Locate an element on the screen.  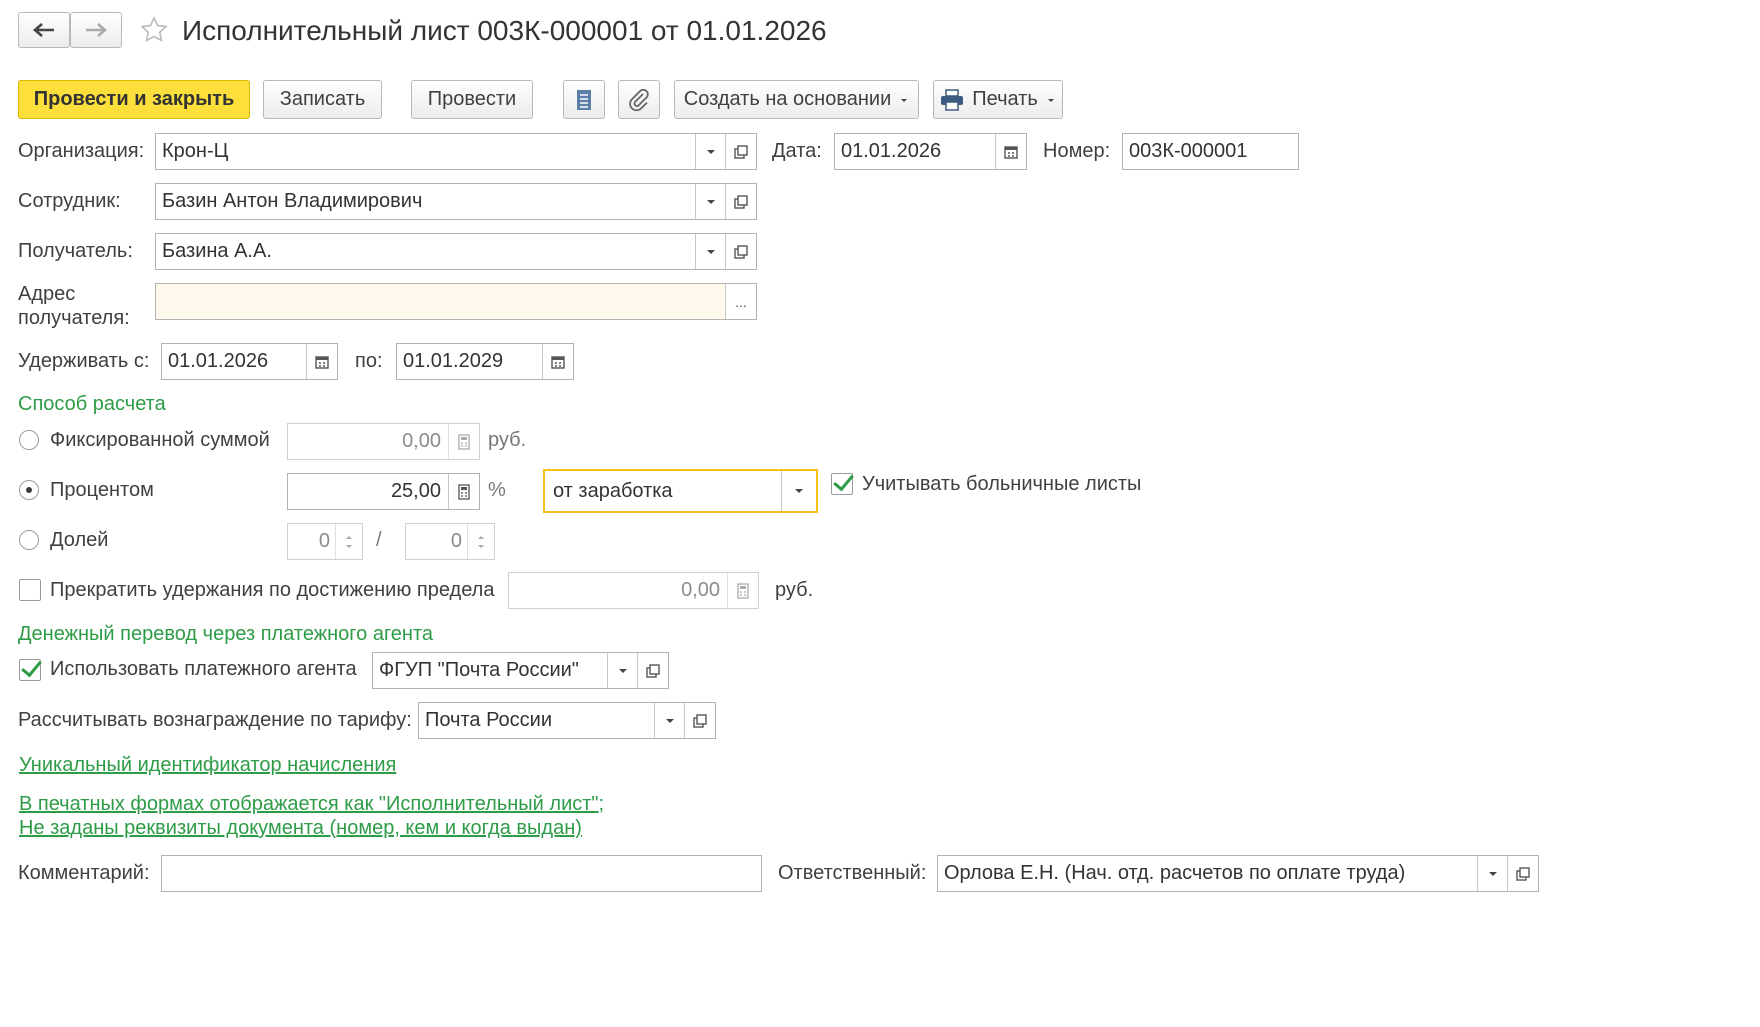
employee-open is located at coordinates (740, 201).